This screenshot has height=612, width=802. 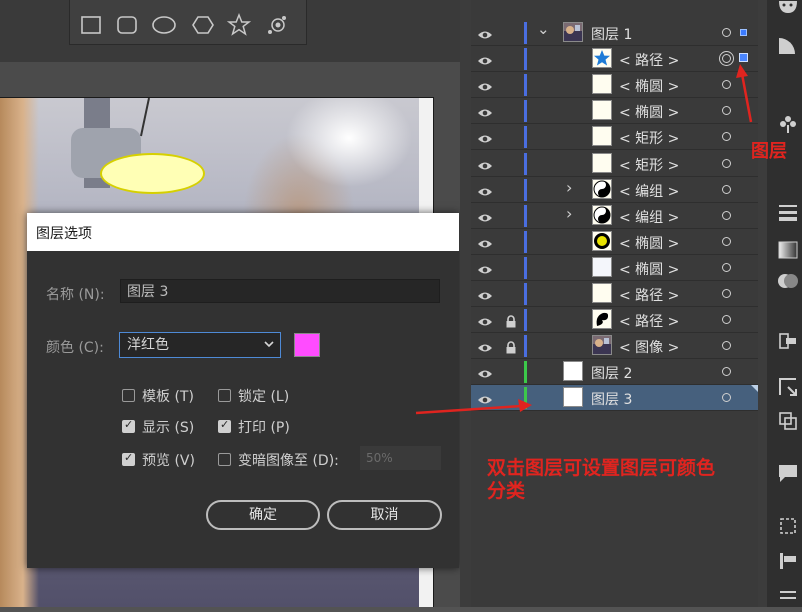 What do you see at coordinates (614, 510) in the screenshot?
I see `layers-empty-area` at bounding box center [614, 510].